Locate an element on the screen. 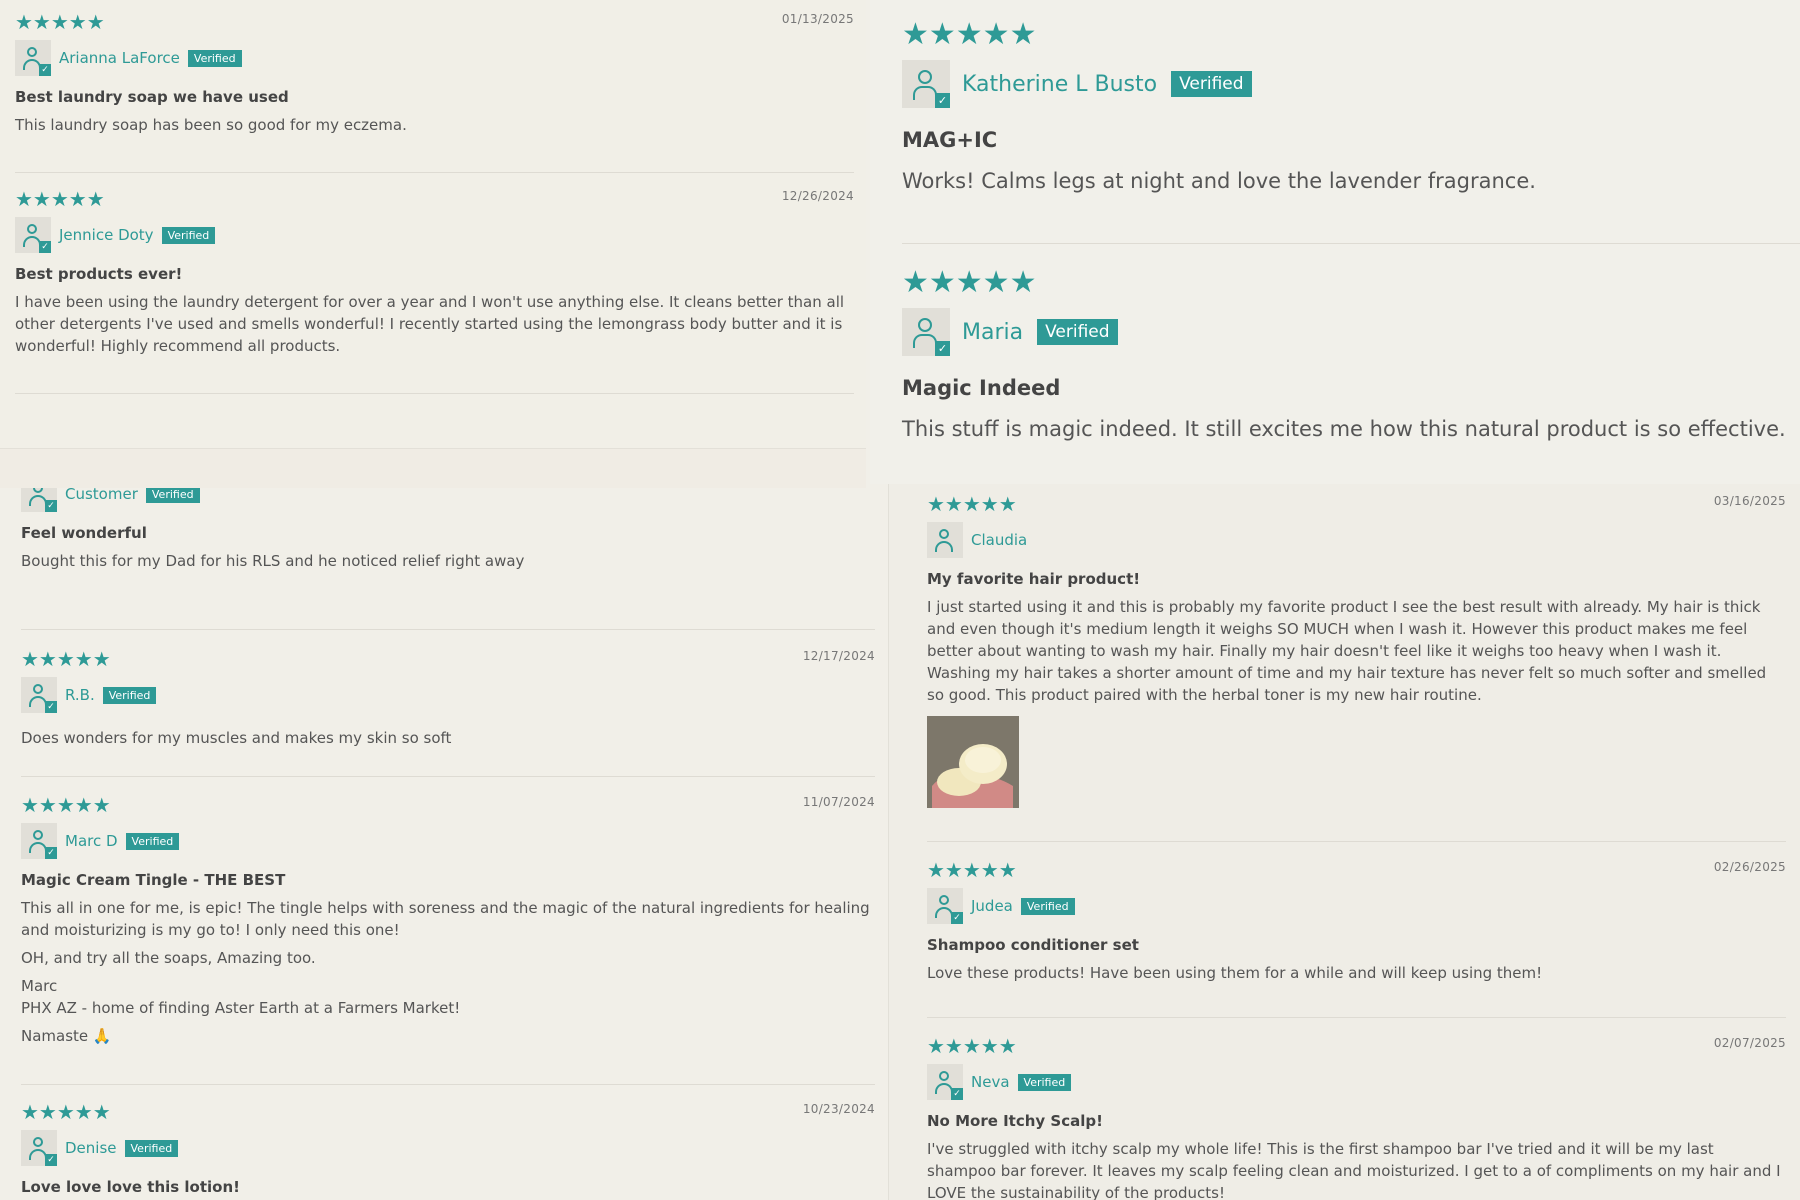  reviewer-name: Marc D is located at coordinates (91, 841).